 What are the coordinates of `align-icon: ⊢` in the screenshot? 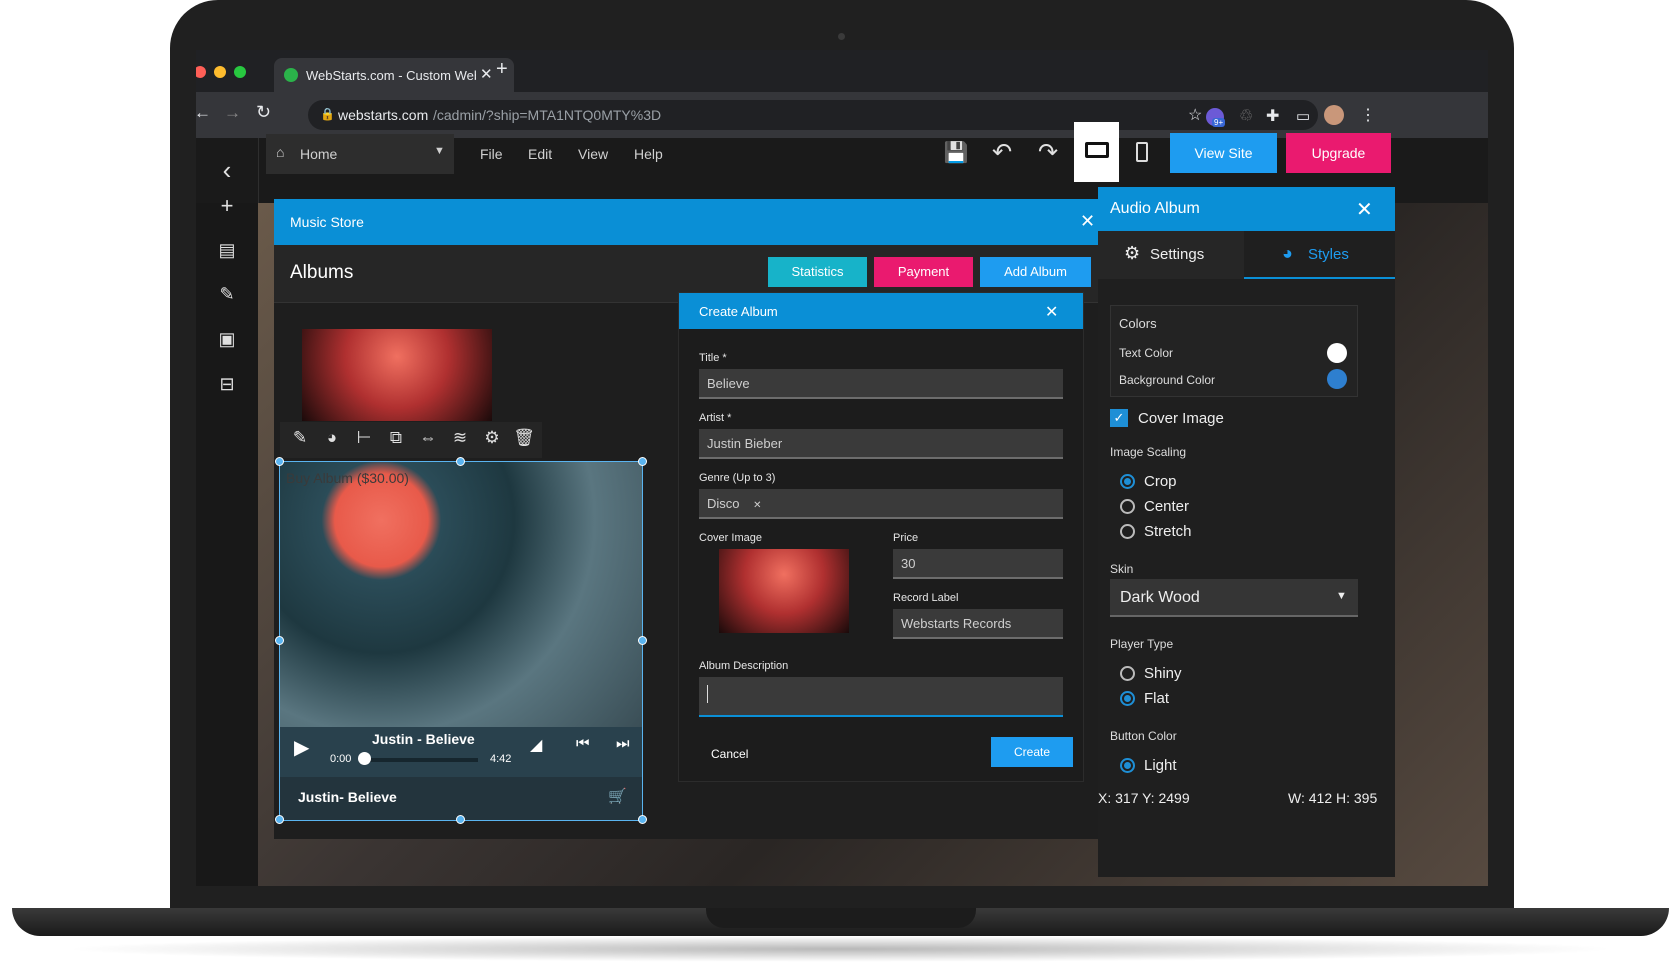 It's located at (364, 438).